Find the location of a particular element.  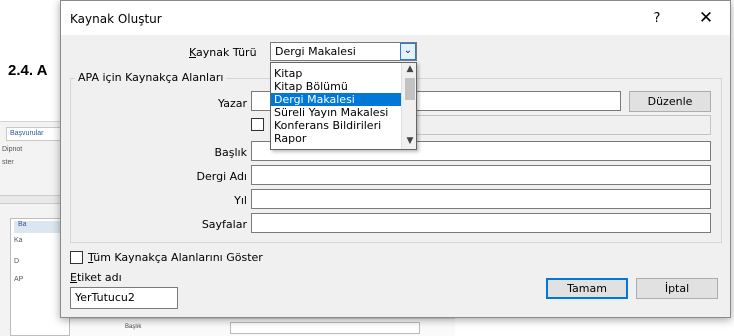

document-heading: 2.4. A is located at coordinates (28, 70).